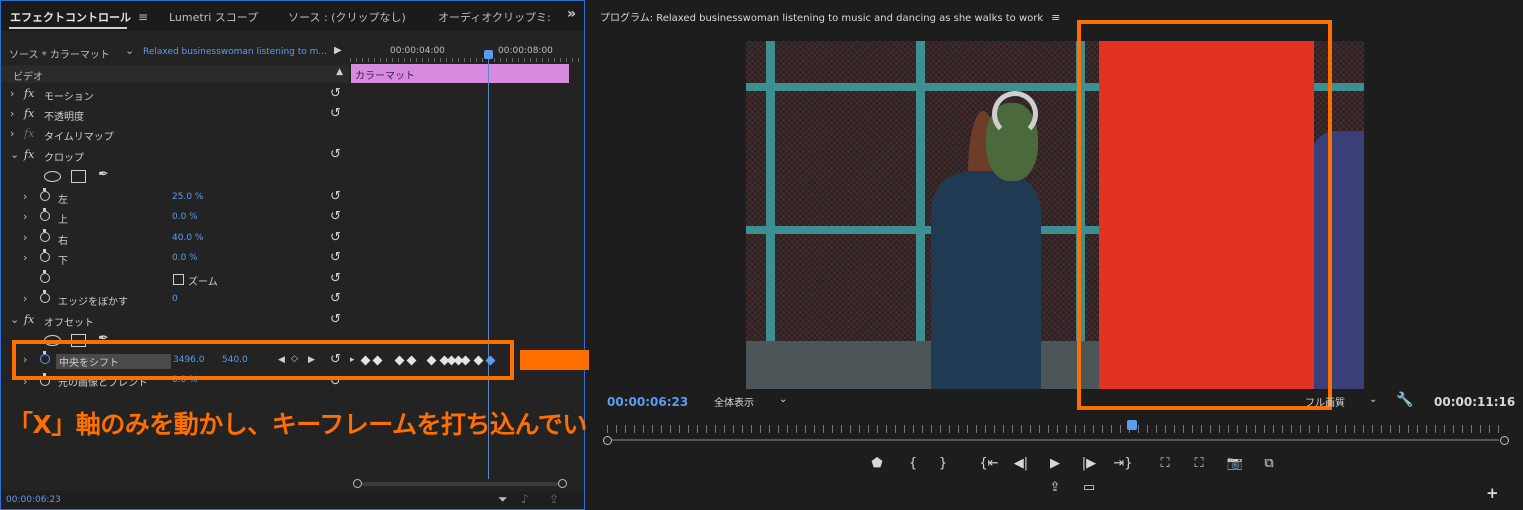  What do you see at coordinates (213, 17) in the screenshot?
I see `tab-lumetri-scopes: Lumetri スコープ` at bounding box center [213, 17].